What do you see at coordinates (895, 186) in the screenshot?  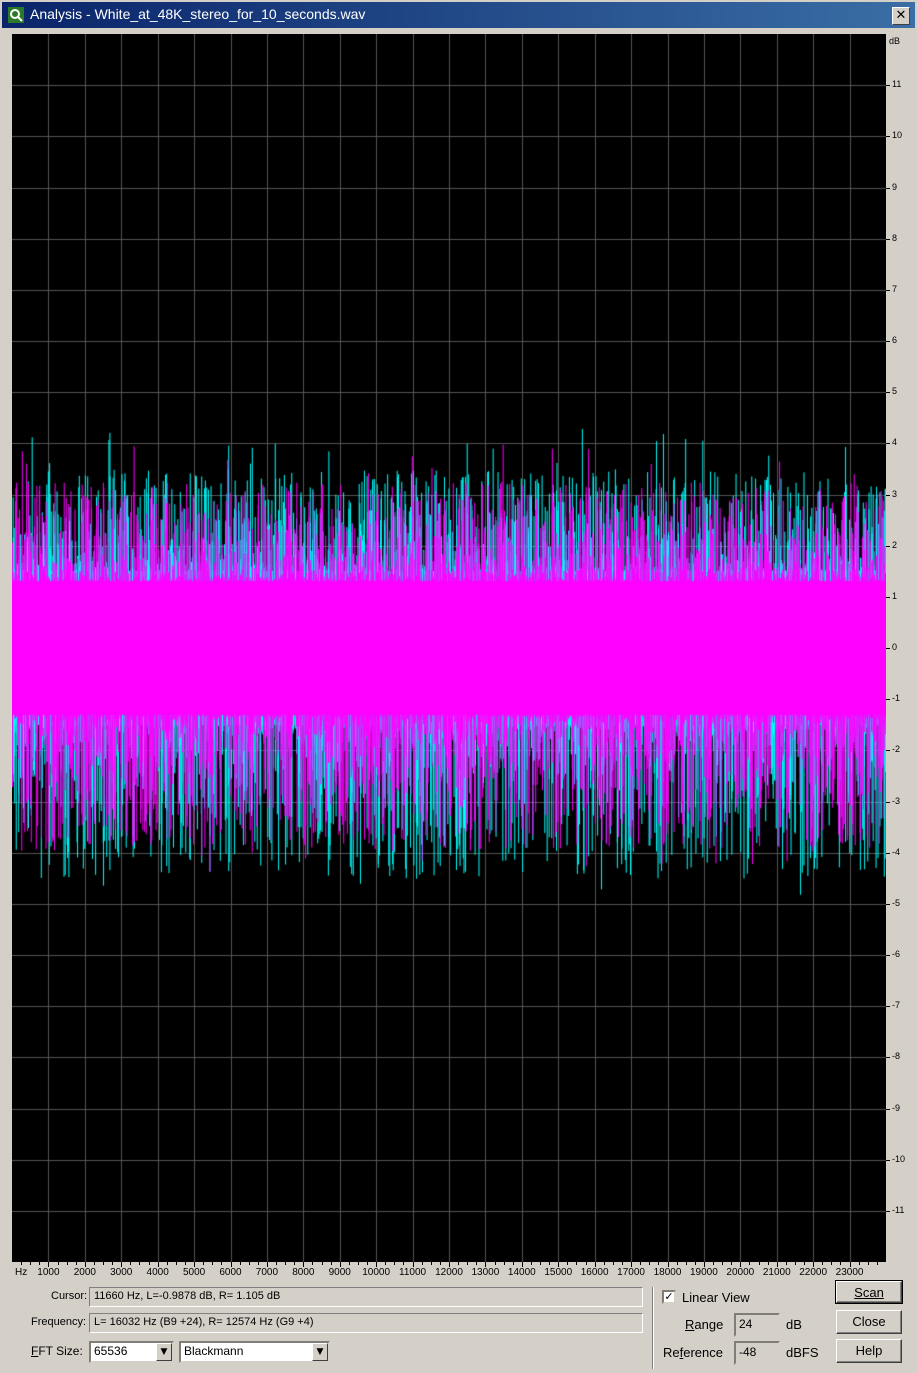 I see `db-axis-tick-label: 9` at bounding box center [895, 186].